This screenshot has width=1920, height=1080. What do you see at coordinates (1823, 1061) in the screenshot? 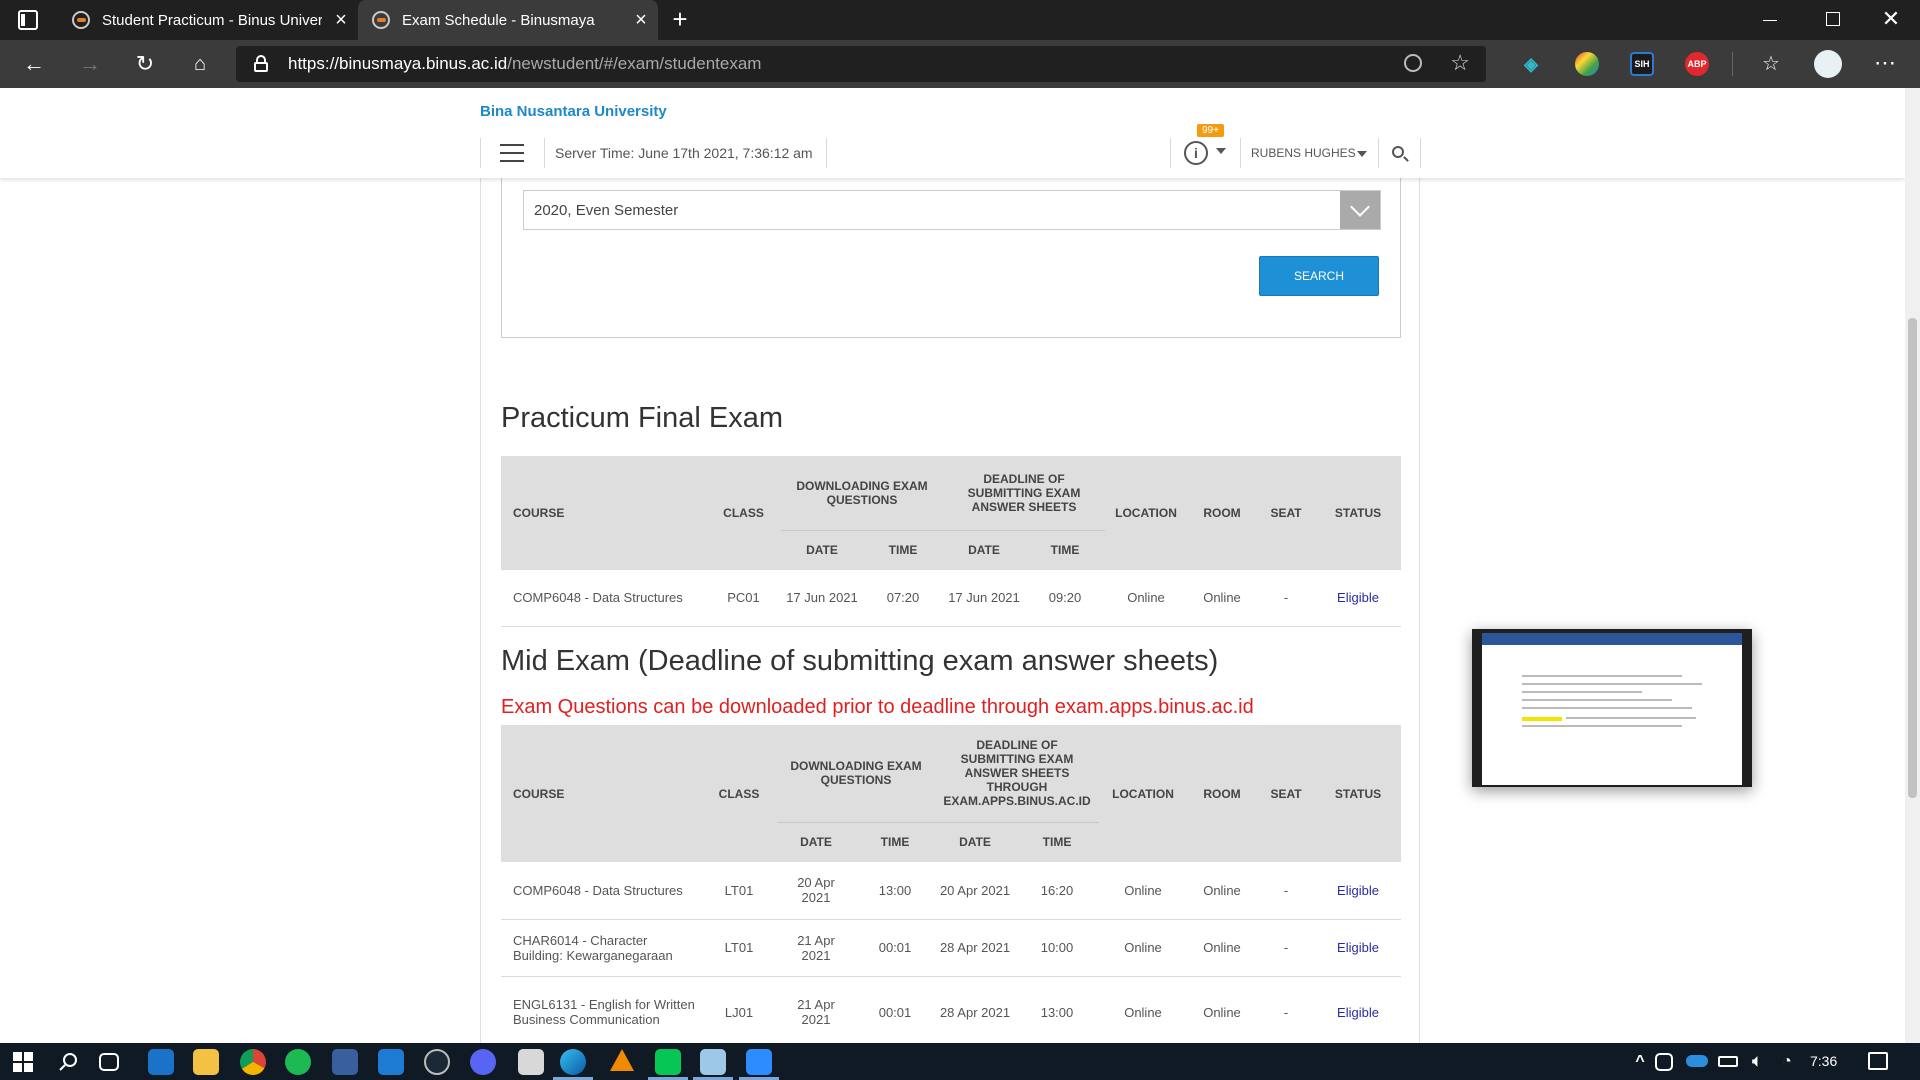
I see `taskbar-clock: 7:36` at bounding box center [1823, 1061].